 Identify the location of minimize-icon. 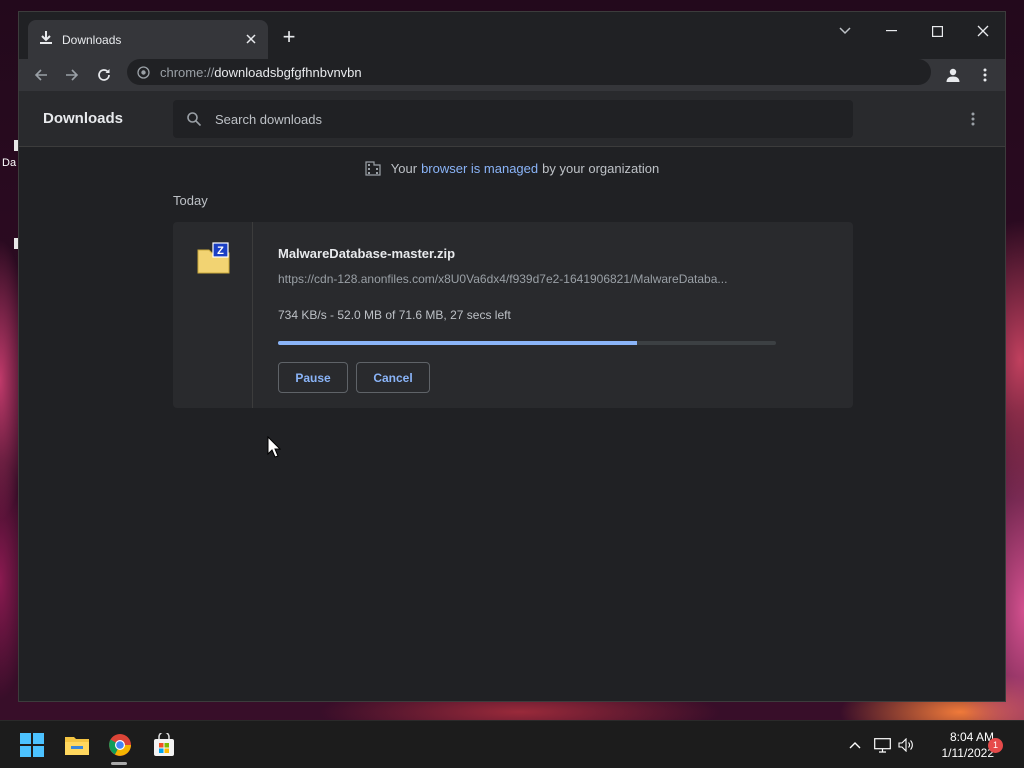
(891, 31).